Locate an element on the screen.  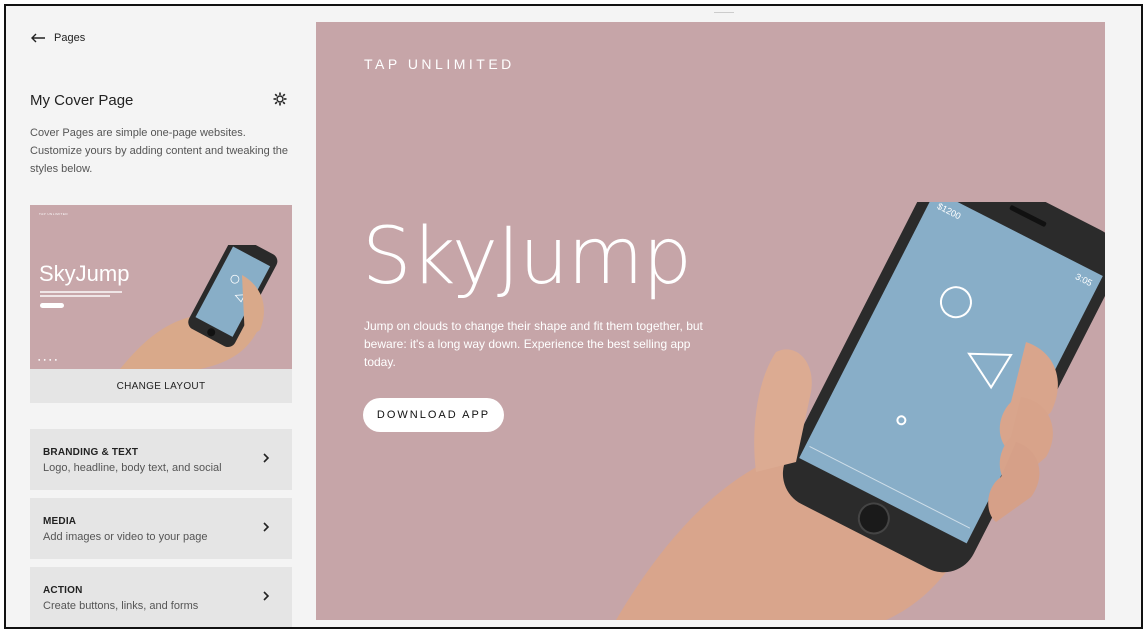
panel-subtitle: Logo, headline, body text, and social is located at coordinates (132, 468).